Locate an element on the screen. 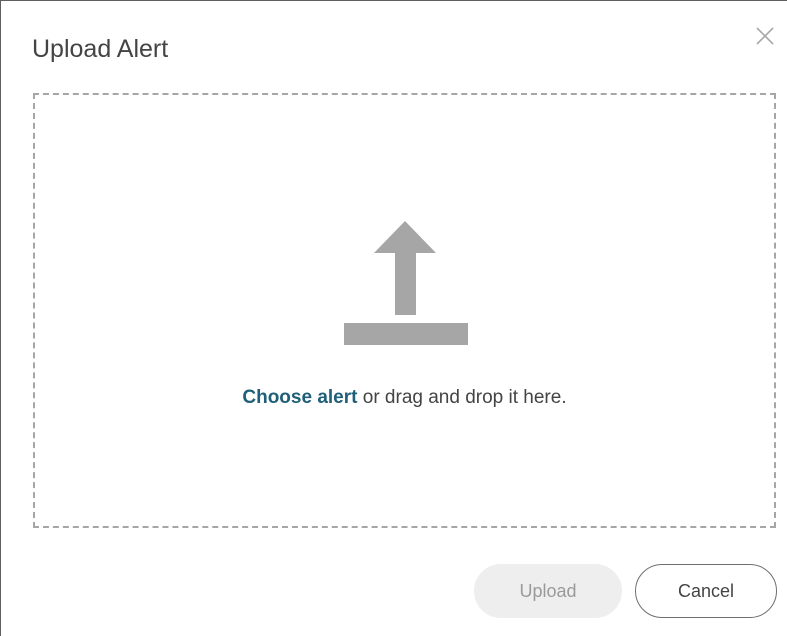 This screenshot has height=636, width=787. drop-instructions: Choose alert or drag and drop it here. is located at coordinates (404, 398).